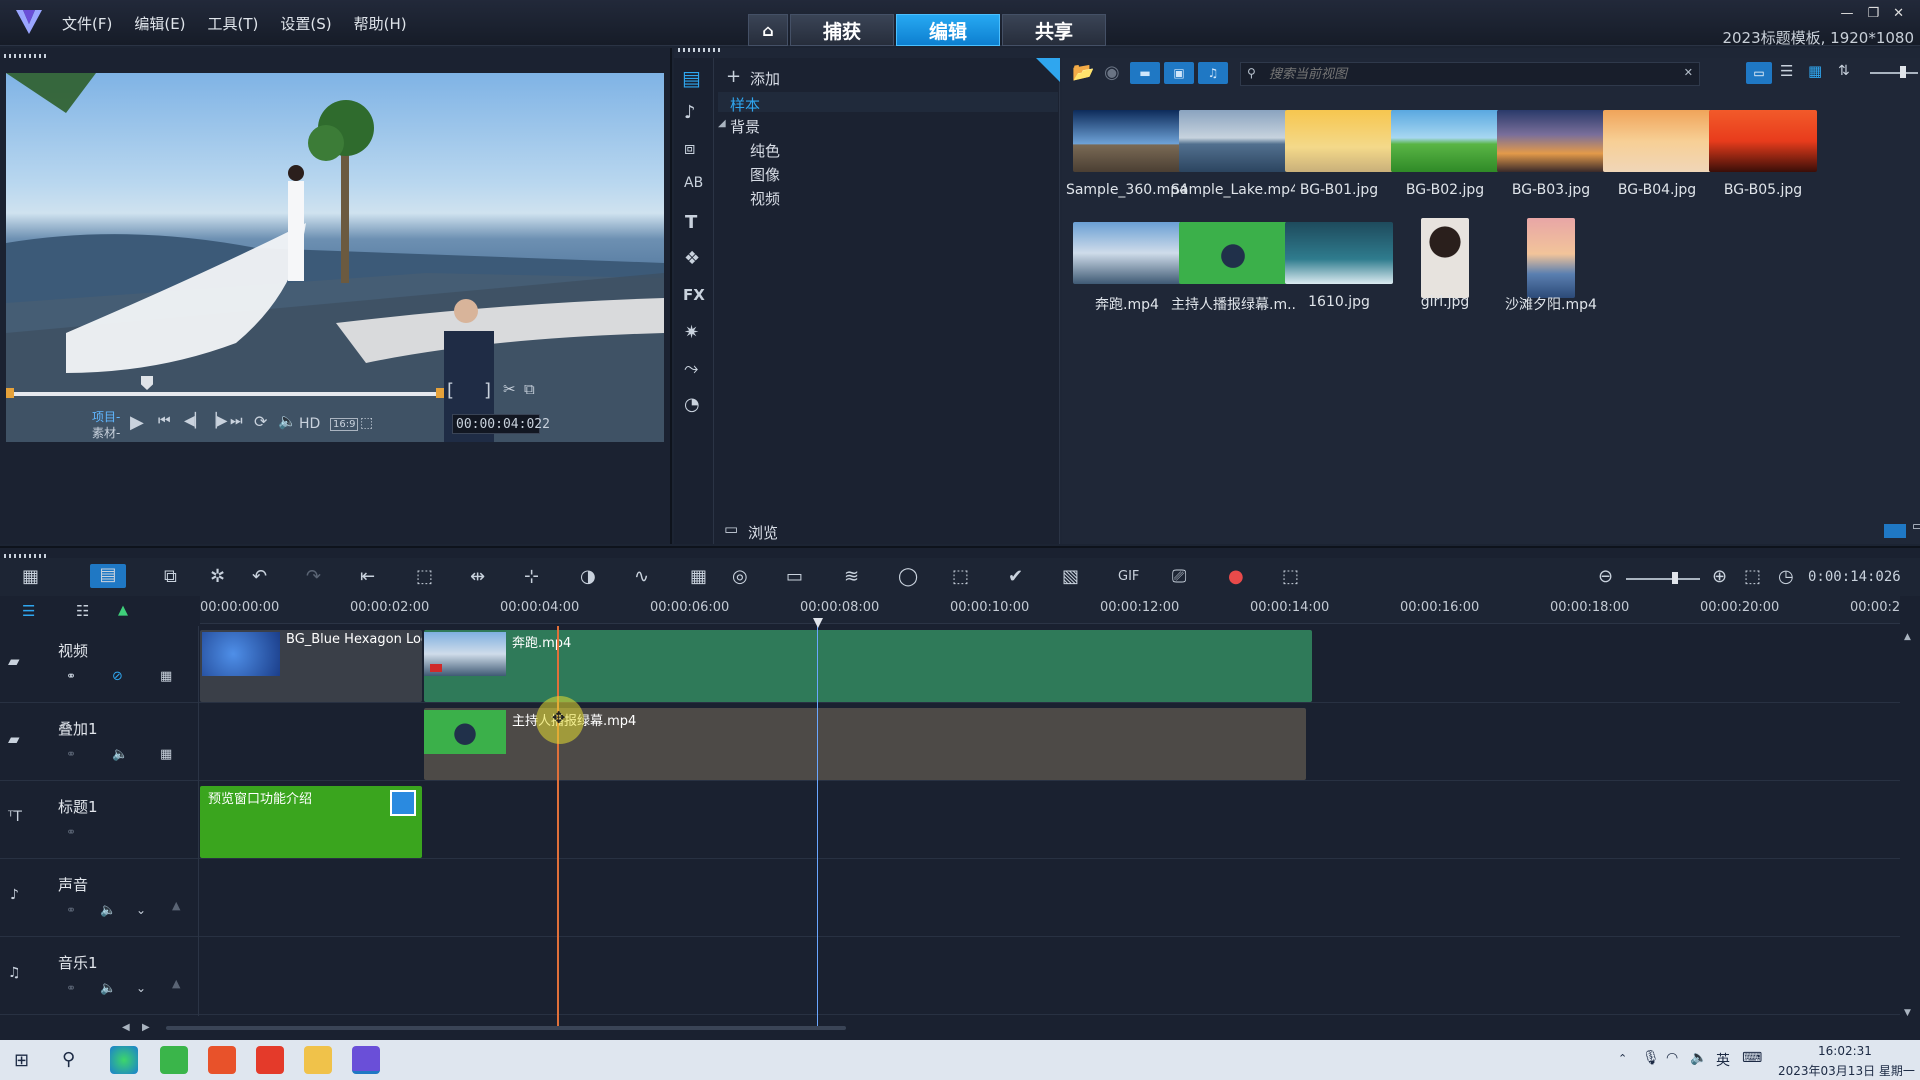  Describe the element at coordinates (108, 576) in the screenshot. I see `timeline-view-button: ▤` at that location.